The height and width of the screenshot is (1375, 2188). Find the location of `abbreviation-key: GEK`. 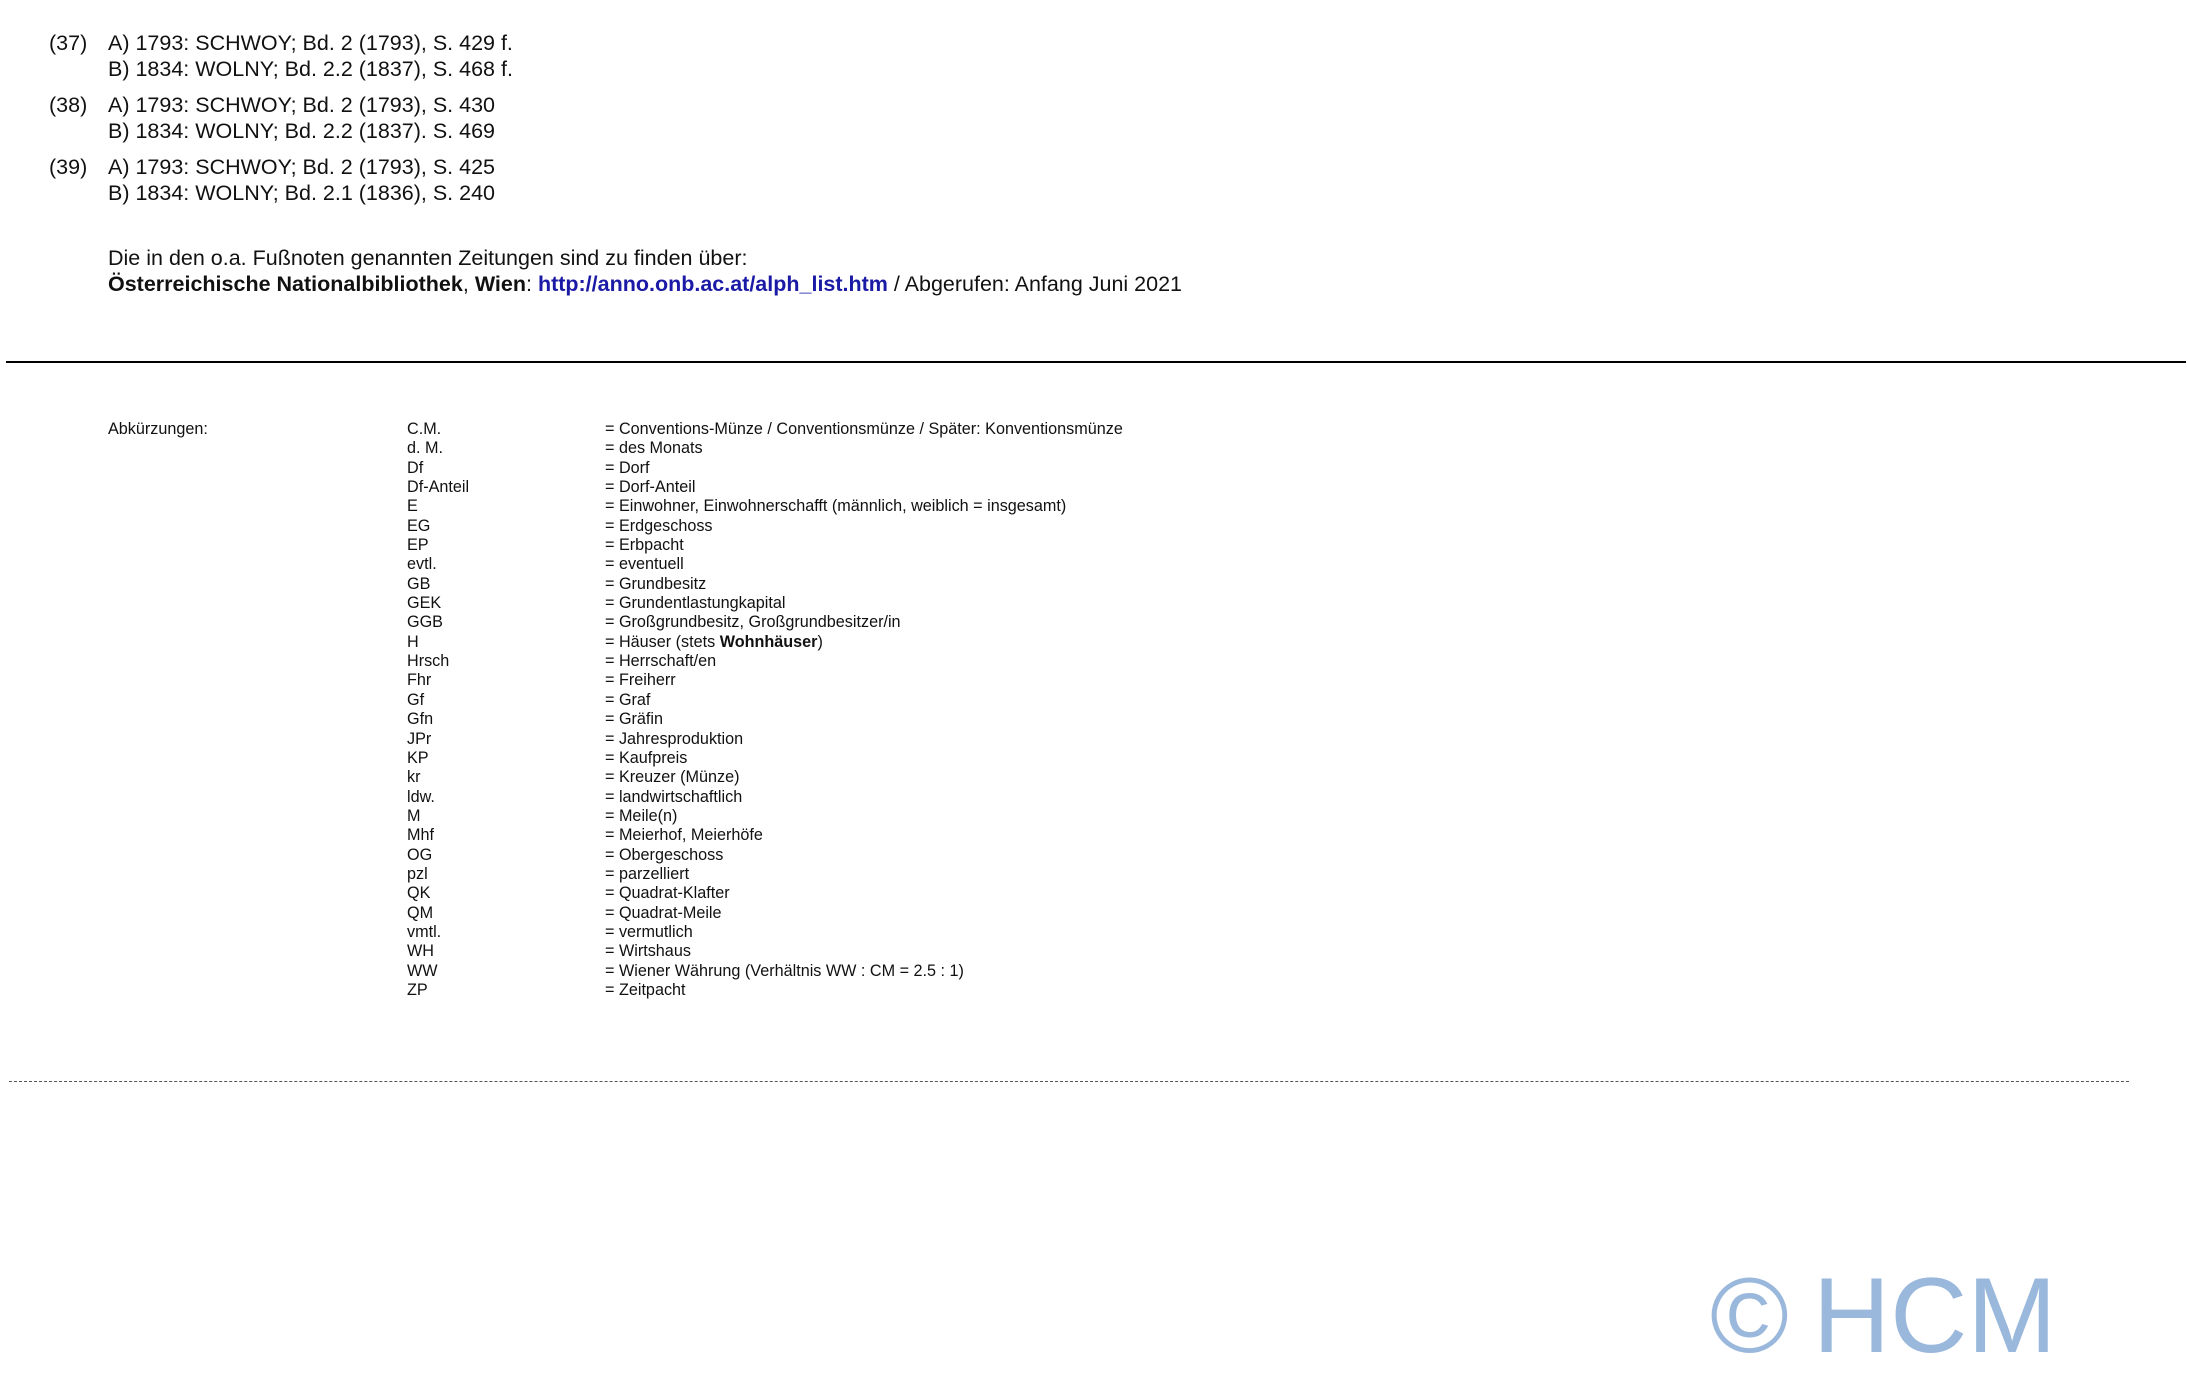

abbreviation-key: GEK is located at coordinates (424, 603).